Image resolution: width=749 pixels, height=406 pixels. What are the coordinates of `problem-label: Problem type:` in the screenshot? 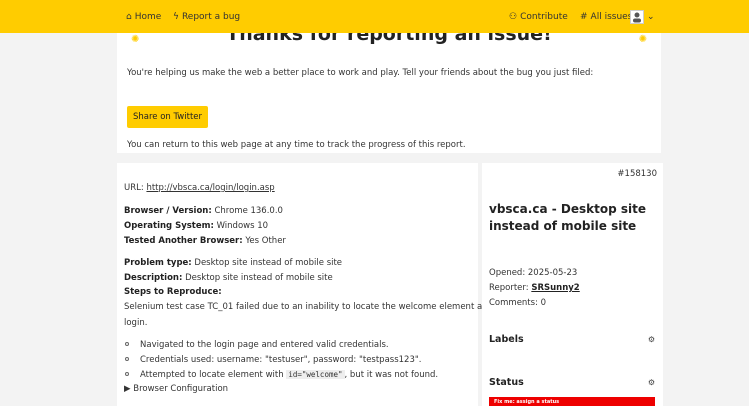 It's located at (158, 263).